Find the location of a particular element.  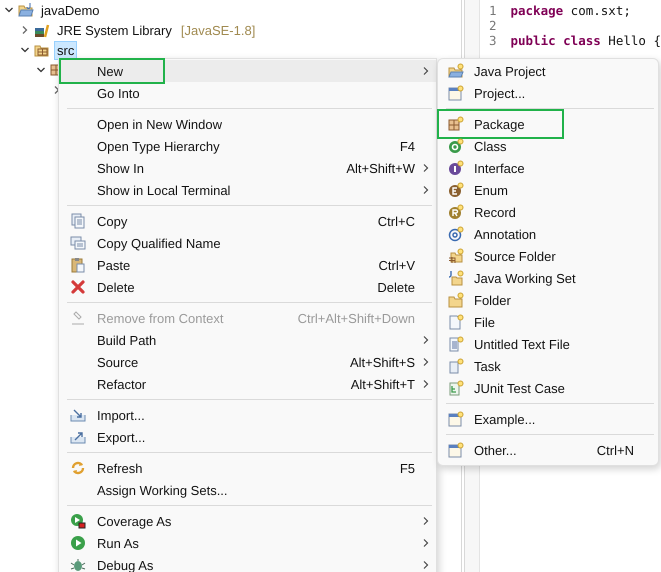

menu-item: Class is located at coordinates (548, 146).